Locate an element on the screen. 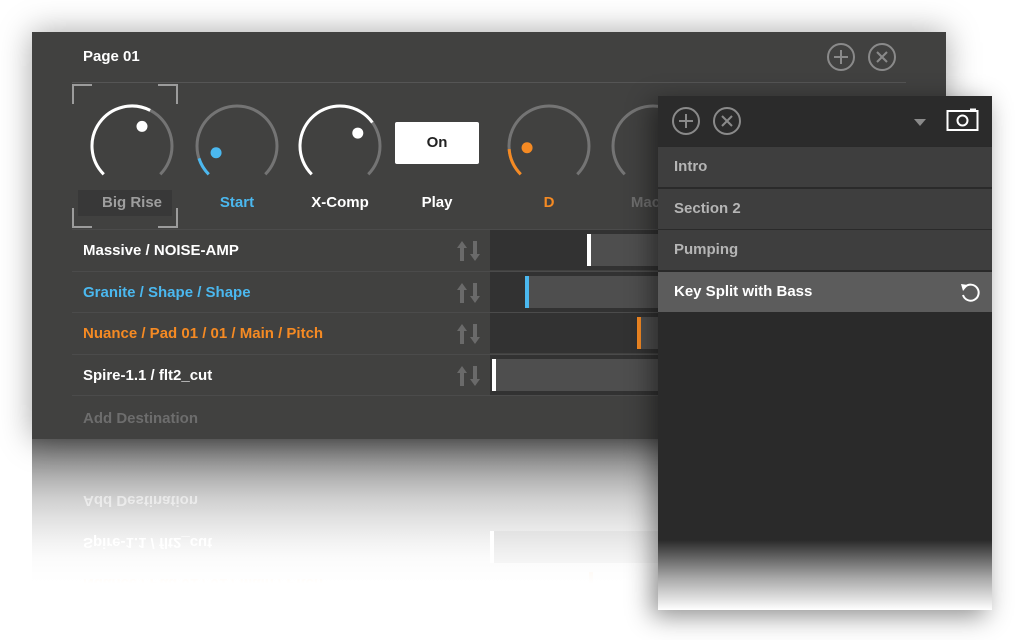  destination-name: Spire-1.1 / flt2_cut is located at coordinates (148, 375).